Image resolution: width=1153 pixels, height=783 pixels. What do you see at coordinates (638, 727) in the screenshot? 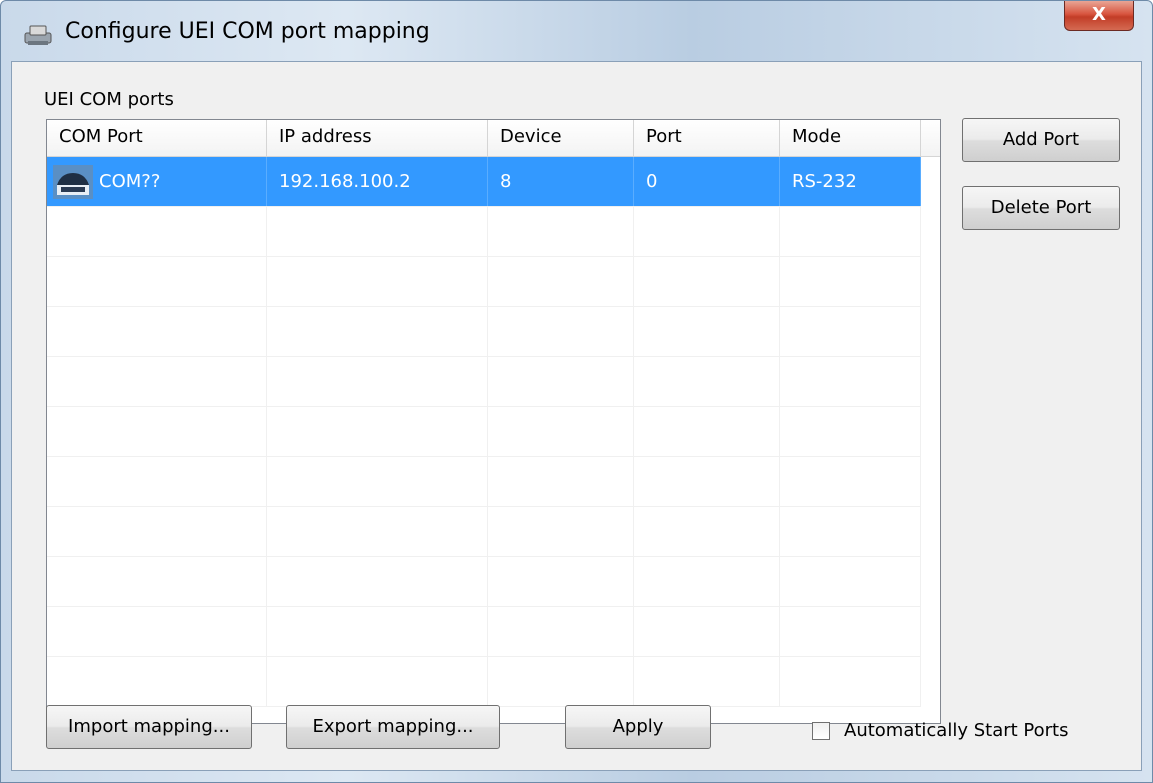
I see `apply-button: Apply` at bounding box center [638, 727].